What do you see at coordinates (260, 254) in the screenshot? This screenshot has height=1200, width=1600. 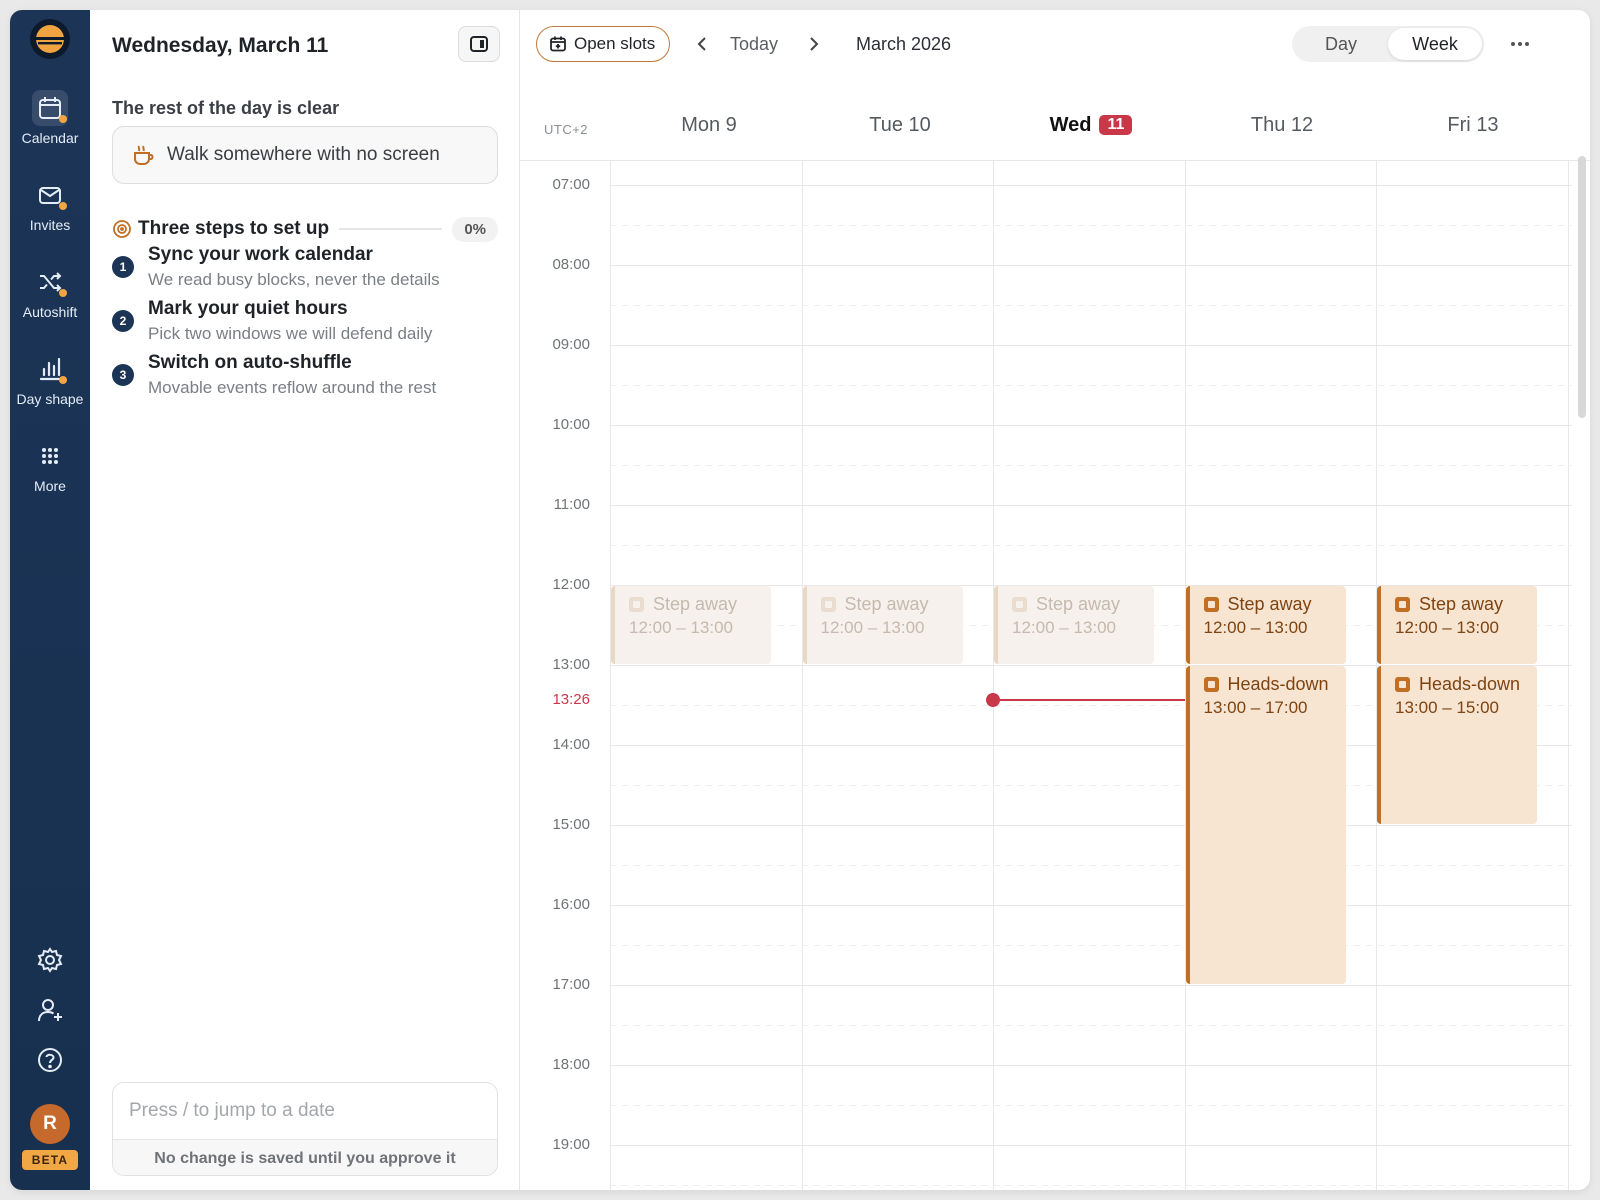 I see `step-title: Sync your work calendar` at bounding box center [260, 254].